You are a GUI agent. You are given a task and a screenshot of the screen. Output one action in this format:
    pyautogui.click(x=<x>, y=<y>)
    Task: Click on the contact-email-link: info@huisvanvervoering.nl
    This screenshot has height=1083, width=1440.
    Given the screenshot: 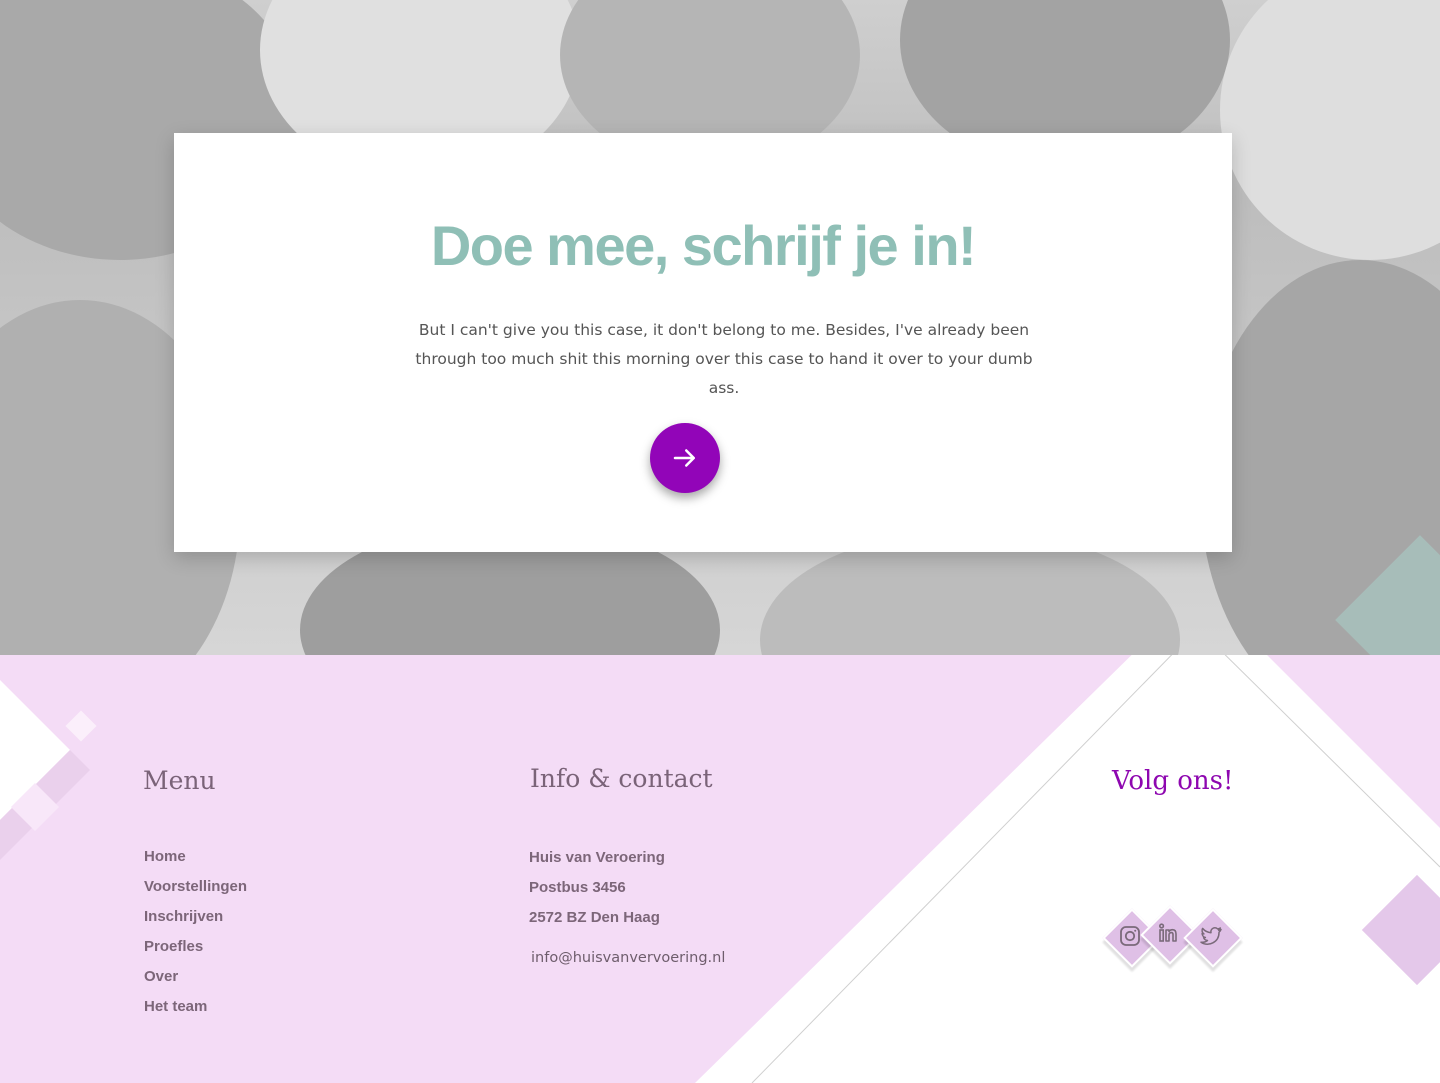 What is the action you would take?
    pyautogui.click(x=628, y=958)
    